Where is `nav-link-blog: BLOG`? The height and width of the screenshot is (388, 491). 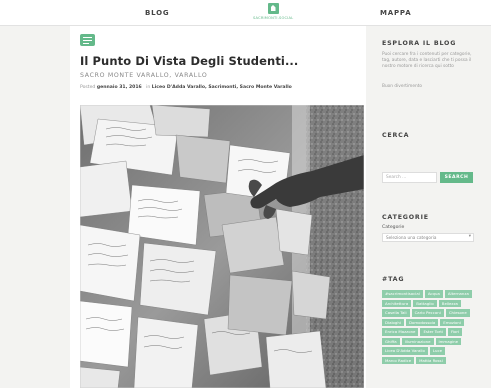
nav-link-blog: BLOG is located at coordinates (157, 13).